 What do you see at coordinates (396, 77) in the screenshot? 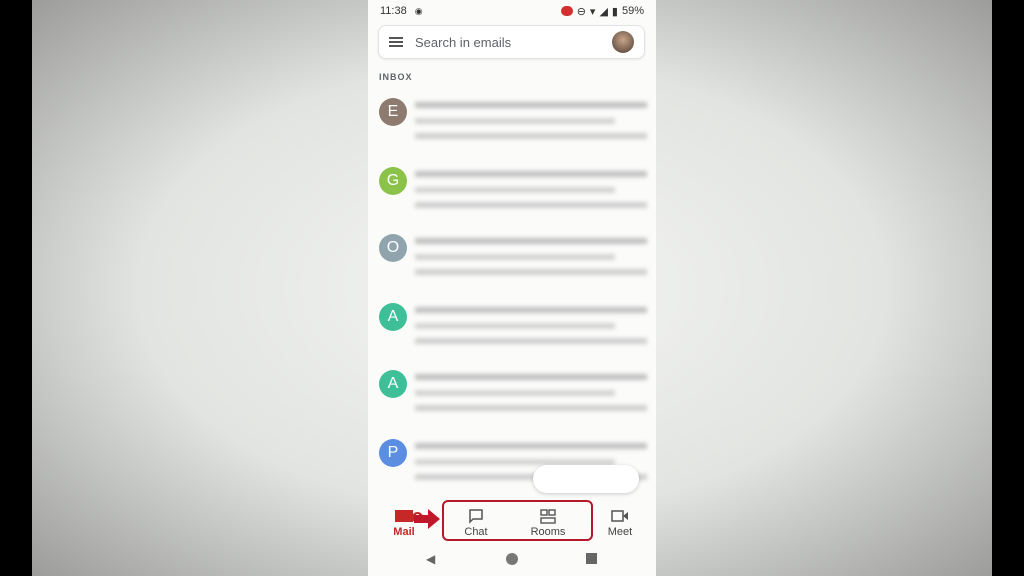
I see `inbox-label: INBOX` at bounding box center [396, 77].